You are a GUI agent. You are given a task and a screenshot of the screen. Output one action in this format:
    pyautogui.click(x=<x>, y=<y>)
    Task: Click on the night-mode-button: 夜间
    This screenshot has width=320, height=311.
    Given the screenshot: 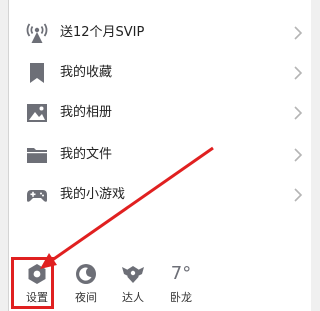 What is the action you would take?
    pyautogui.click(x=86, y=285)
    